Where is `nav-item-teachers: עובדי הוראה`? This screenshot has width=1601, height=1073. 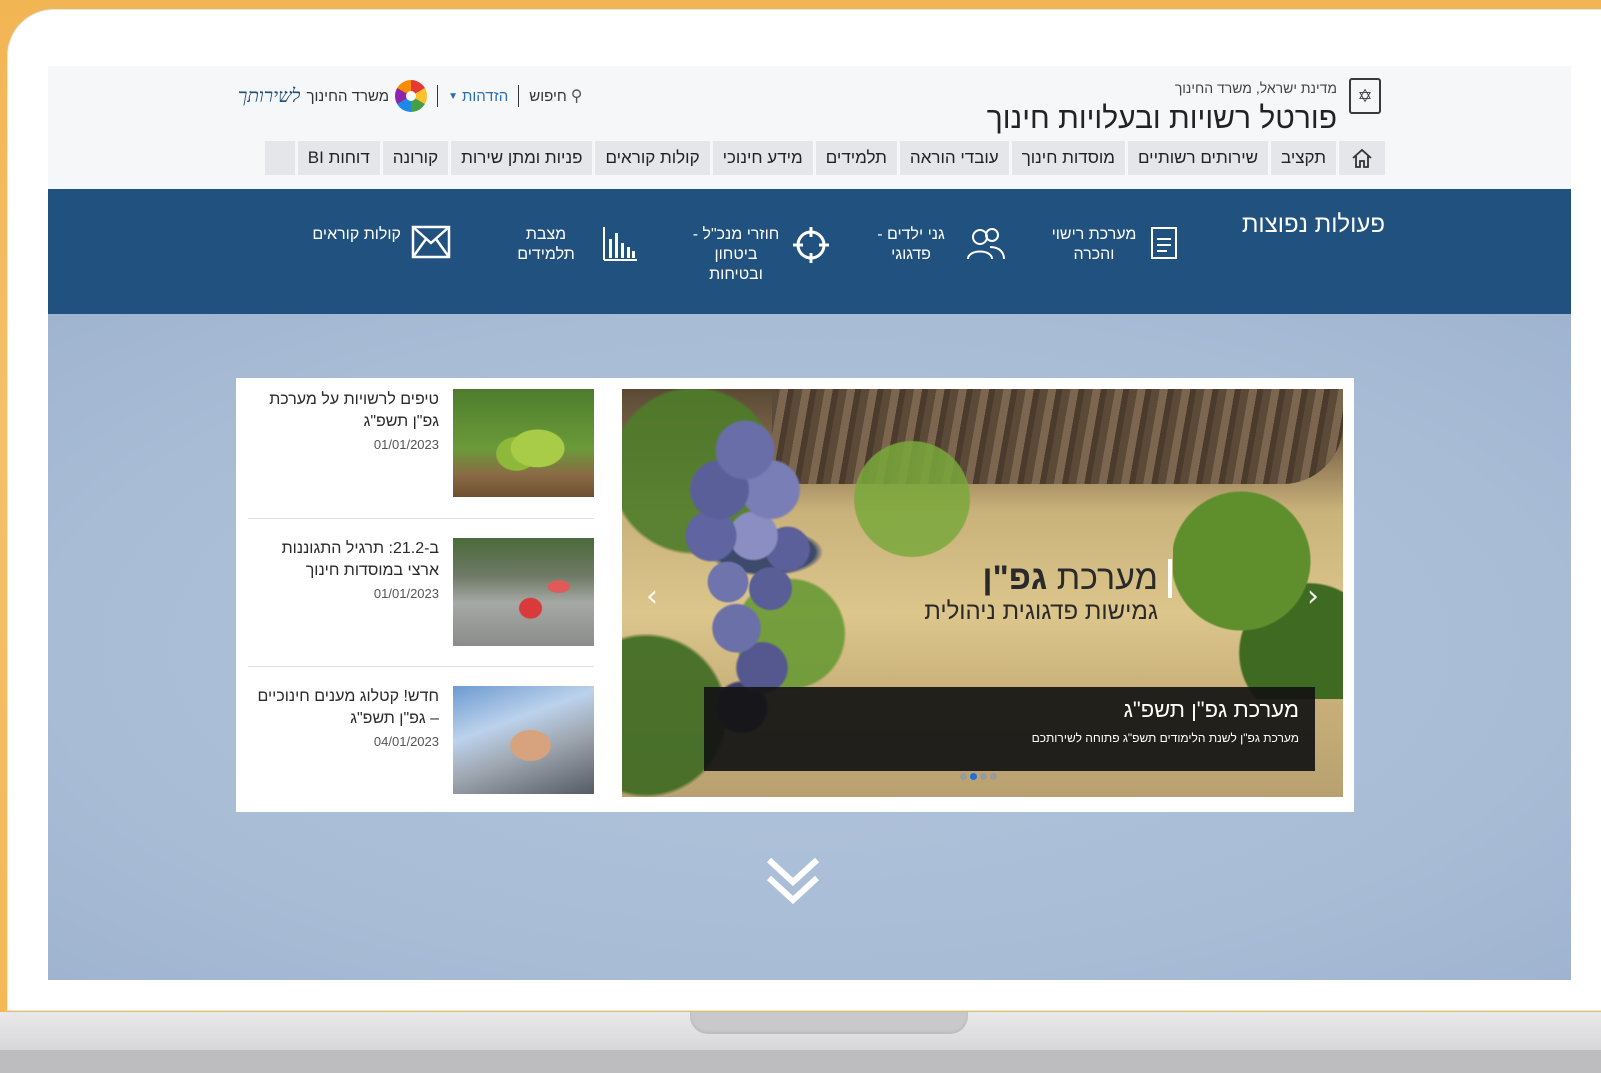
nav-item-teachers: עובדי הוראה is located at coordinates (954, 158).